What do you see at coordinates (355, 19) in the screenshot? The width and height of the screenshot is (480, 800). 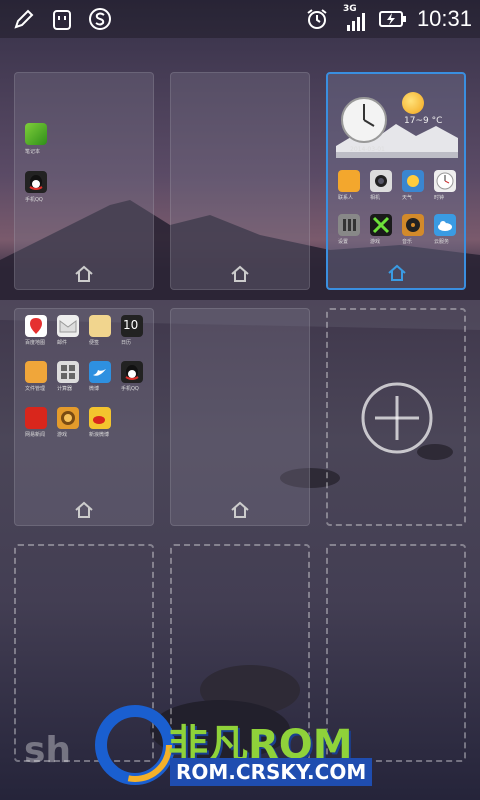 I see `signal-3g-icon: 3G` at bounding box center [355, 19].